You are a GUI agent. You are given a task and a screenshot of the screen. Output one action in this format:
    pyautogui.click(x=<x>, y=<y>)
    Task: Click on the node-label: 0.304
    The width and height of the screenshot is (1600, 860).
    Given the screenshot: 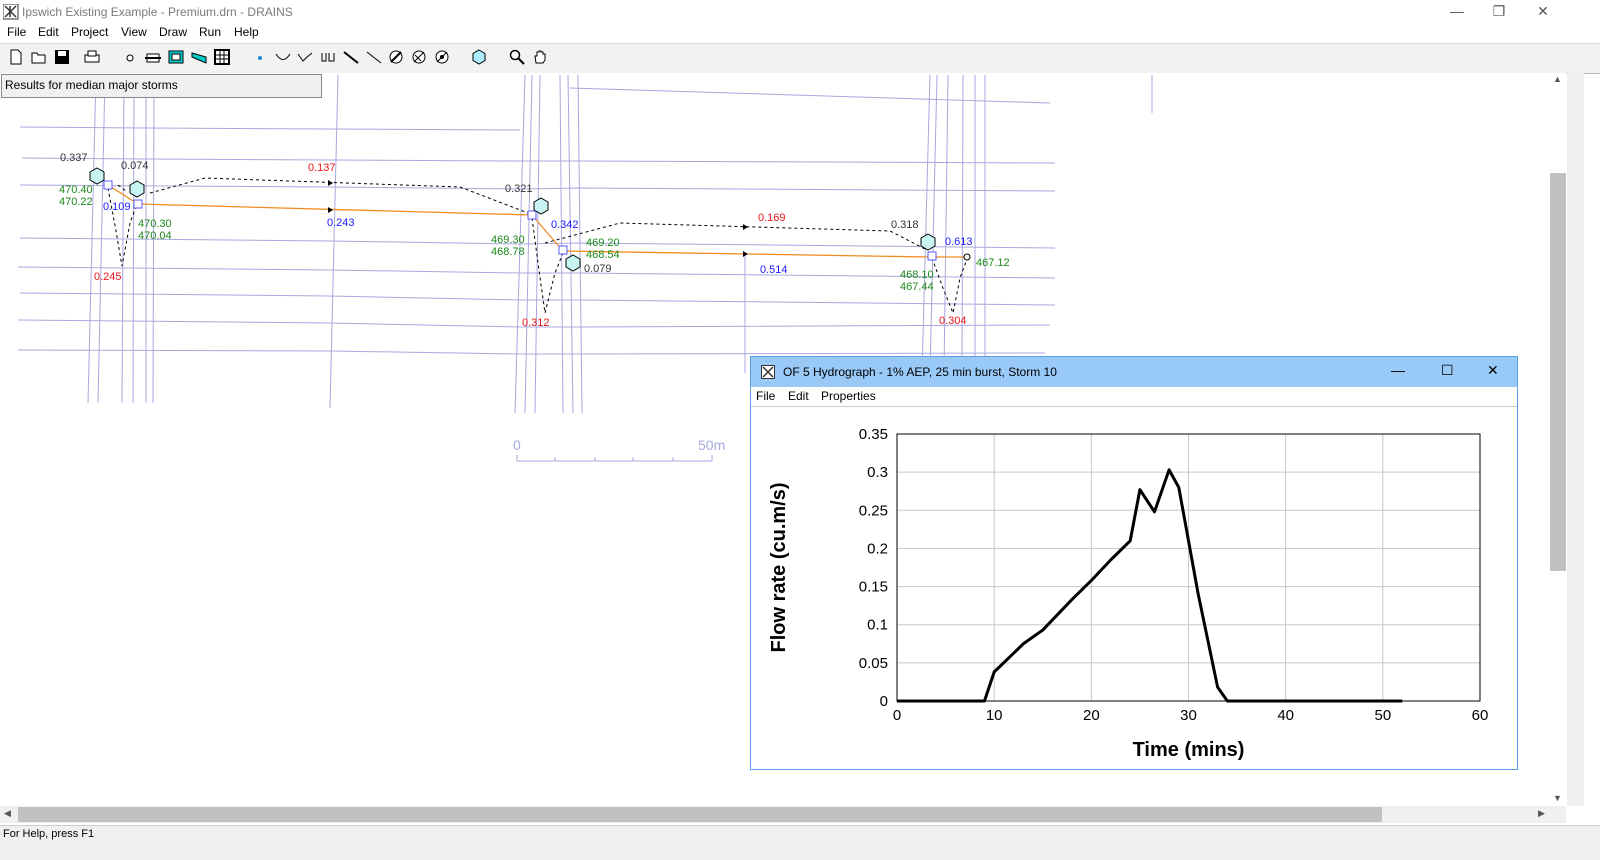 What is the action you would take?
    pyautogui.click(x=953, y=321)
    